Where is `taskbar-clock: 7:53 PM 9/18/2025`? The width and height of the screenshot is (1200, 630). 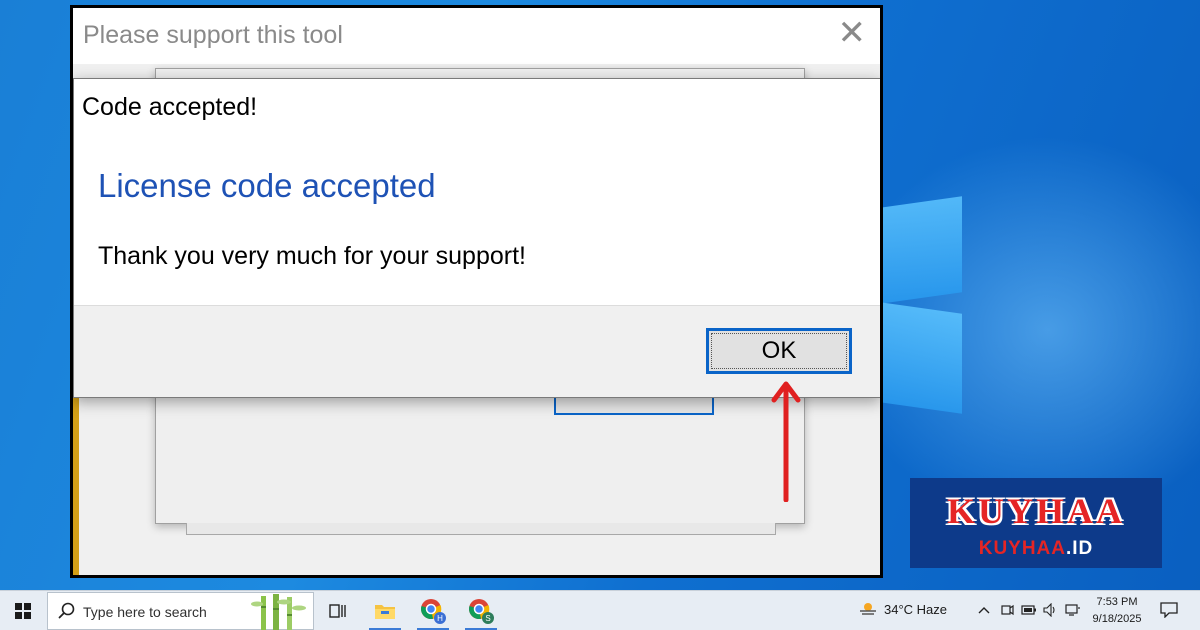
taskbar-clock: 7:53 PM 9/18/2025 is located at coordinates (1117, 611).